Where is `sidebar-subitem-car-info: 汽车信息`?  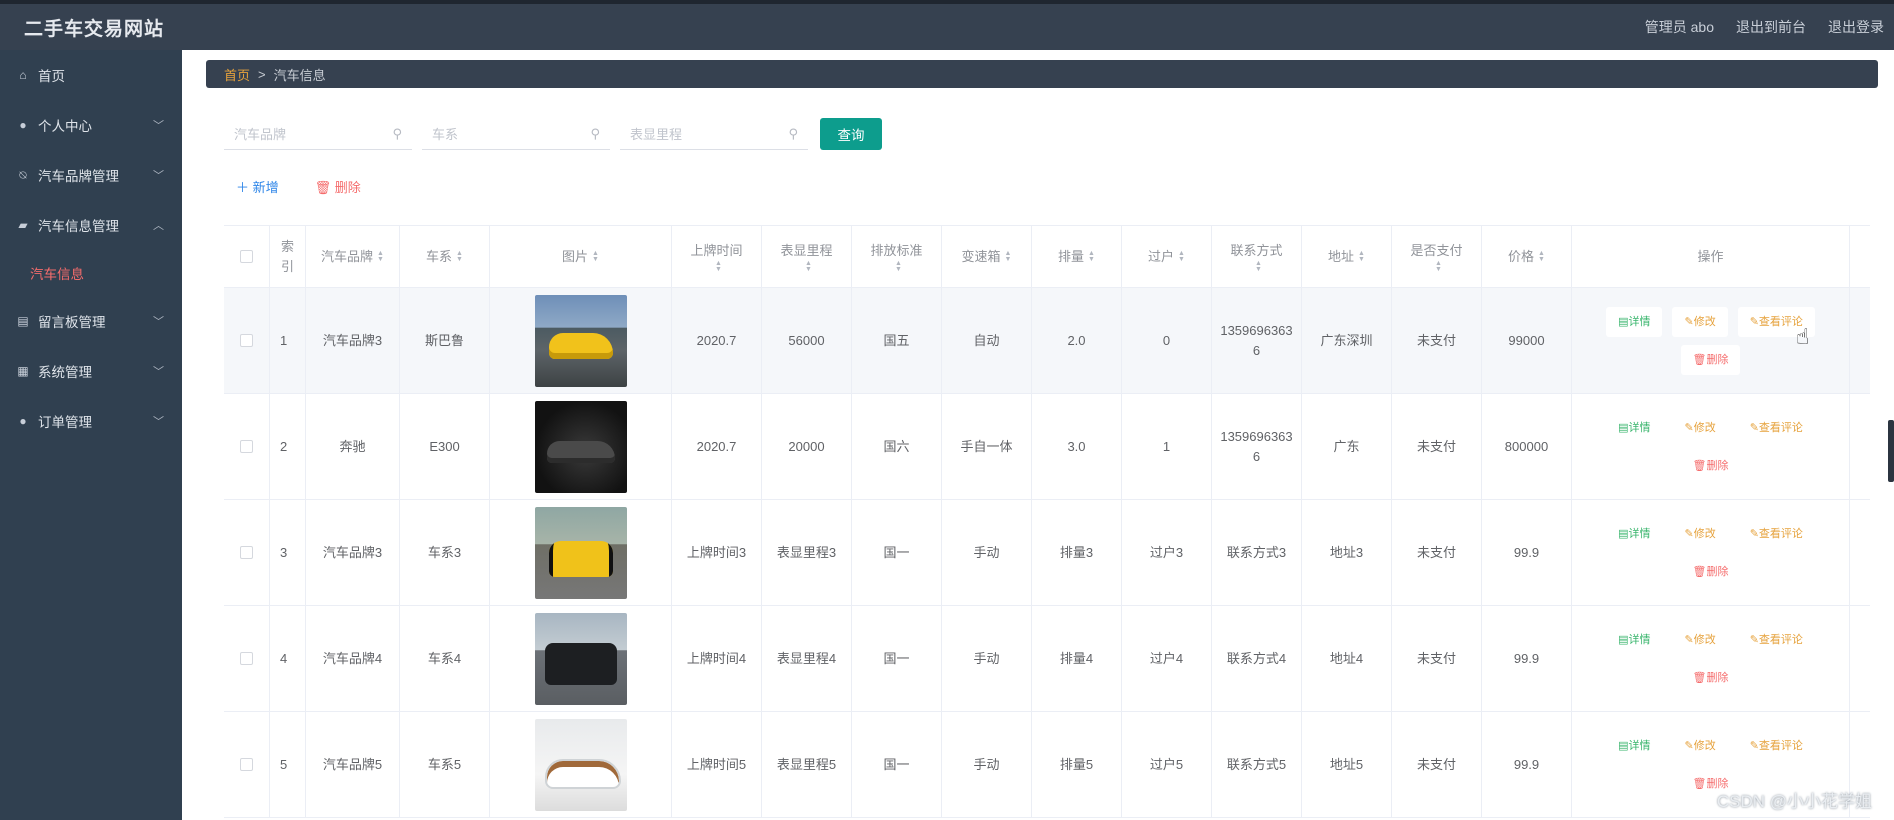 sidebar-subitem-car-info: 汽车信息 is located at coordinates (91, 273).